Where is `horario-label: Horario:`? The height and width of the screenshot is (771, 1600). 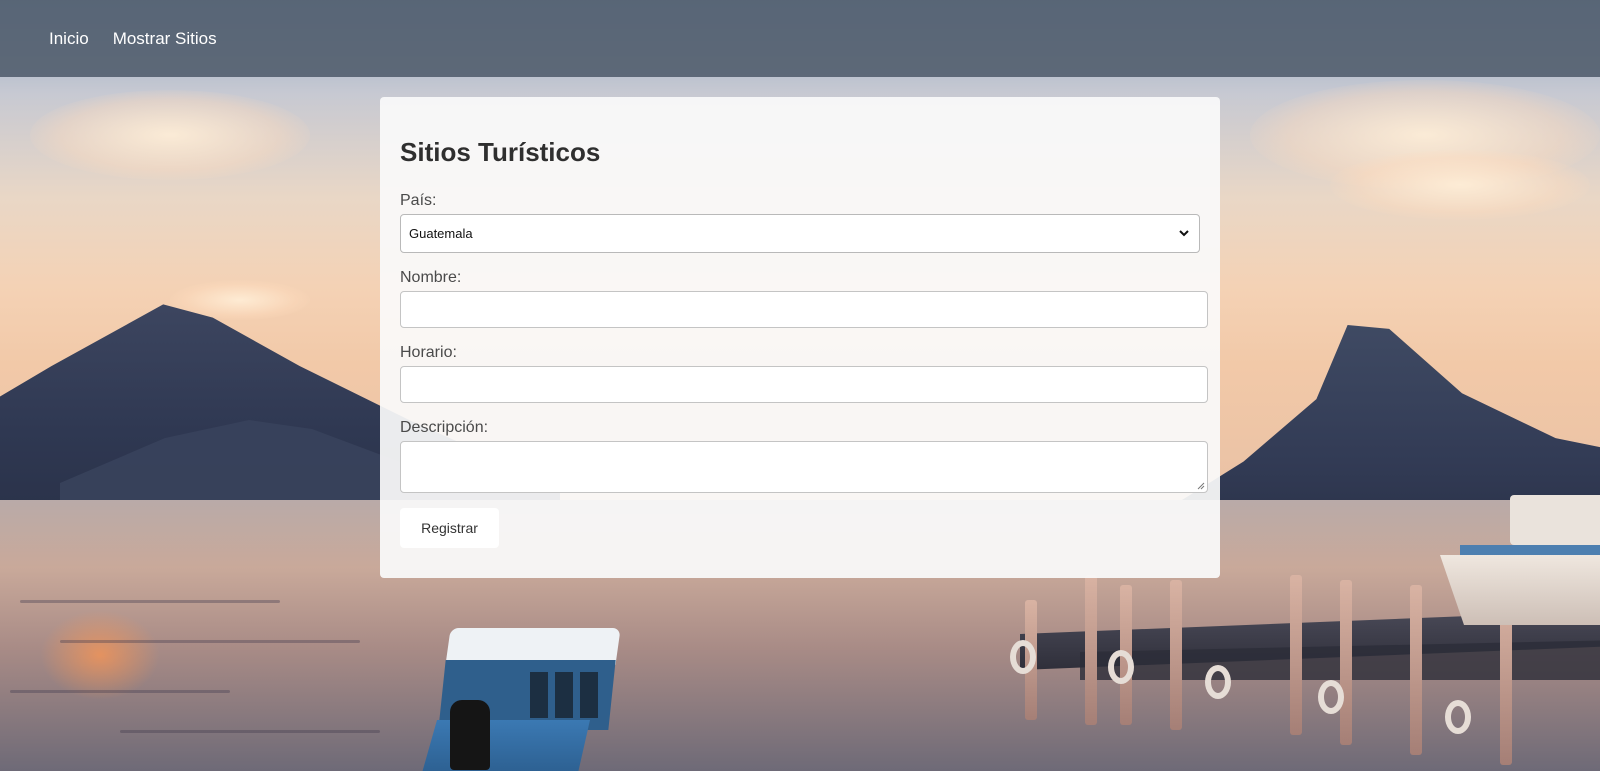 horario-label: Horario: is located at coordinates (428, 352).